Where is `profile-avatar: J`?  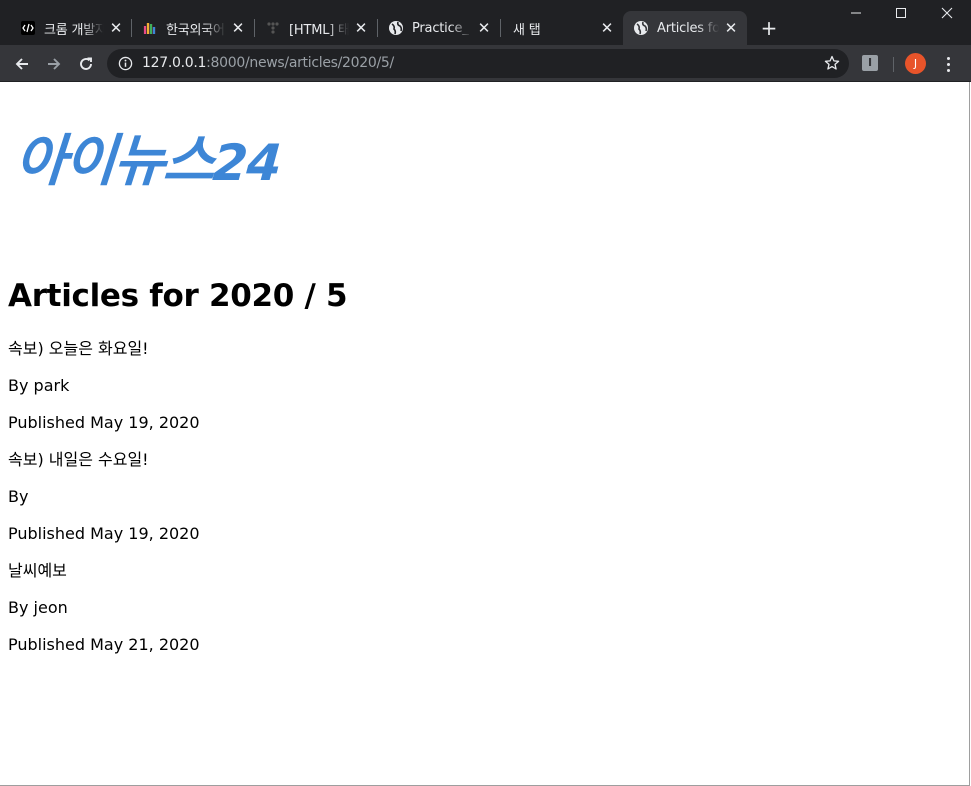
profile-avatar: J is located at coordinates (915, 63).